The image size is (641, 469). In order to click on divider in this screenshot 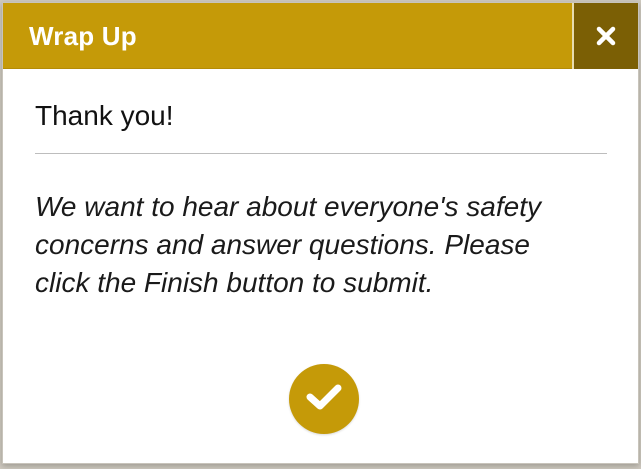, I will do `click(321, 153)`.